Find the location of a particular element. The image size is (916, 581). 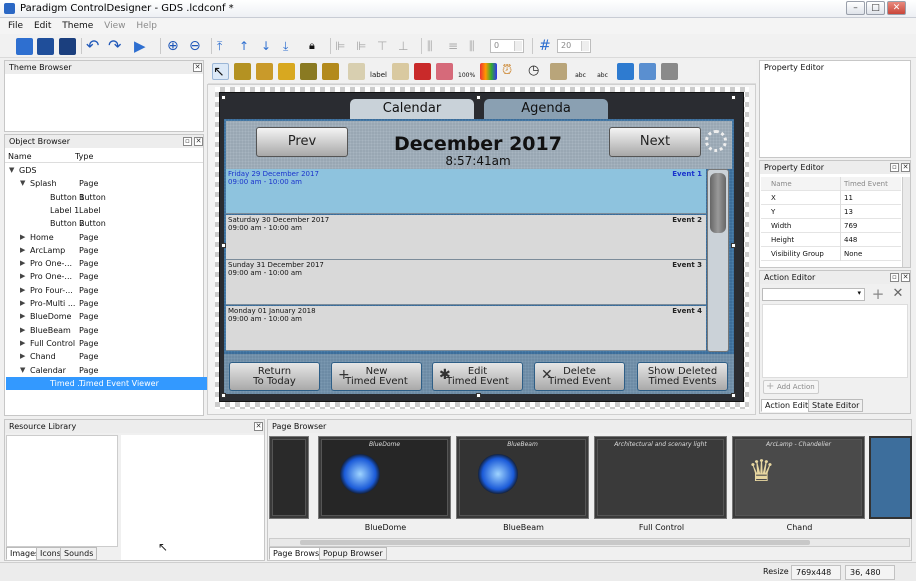

tree-row: Timed ... Timed Event Viewer is located at coordinates (107, 383).